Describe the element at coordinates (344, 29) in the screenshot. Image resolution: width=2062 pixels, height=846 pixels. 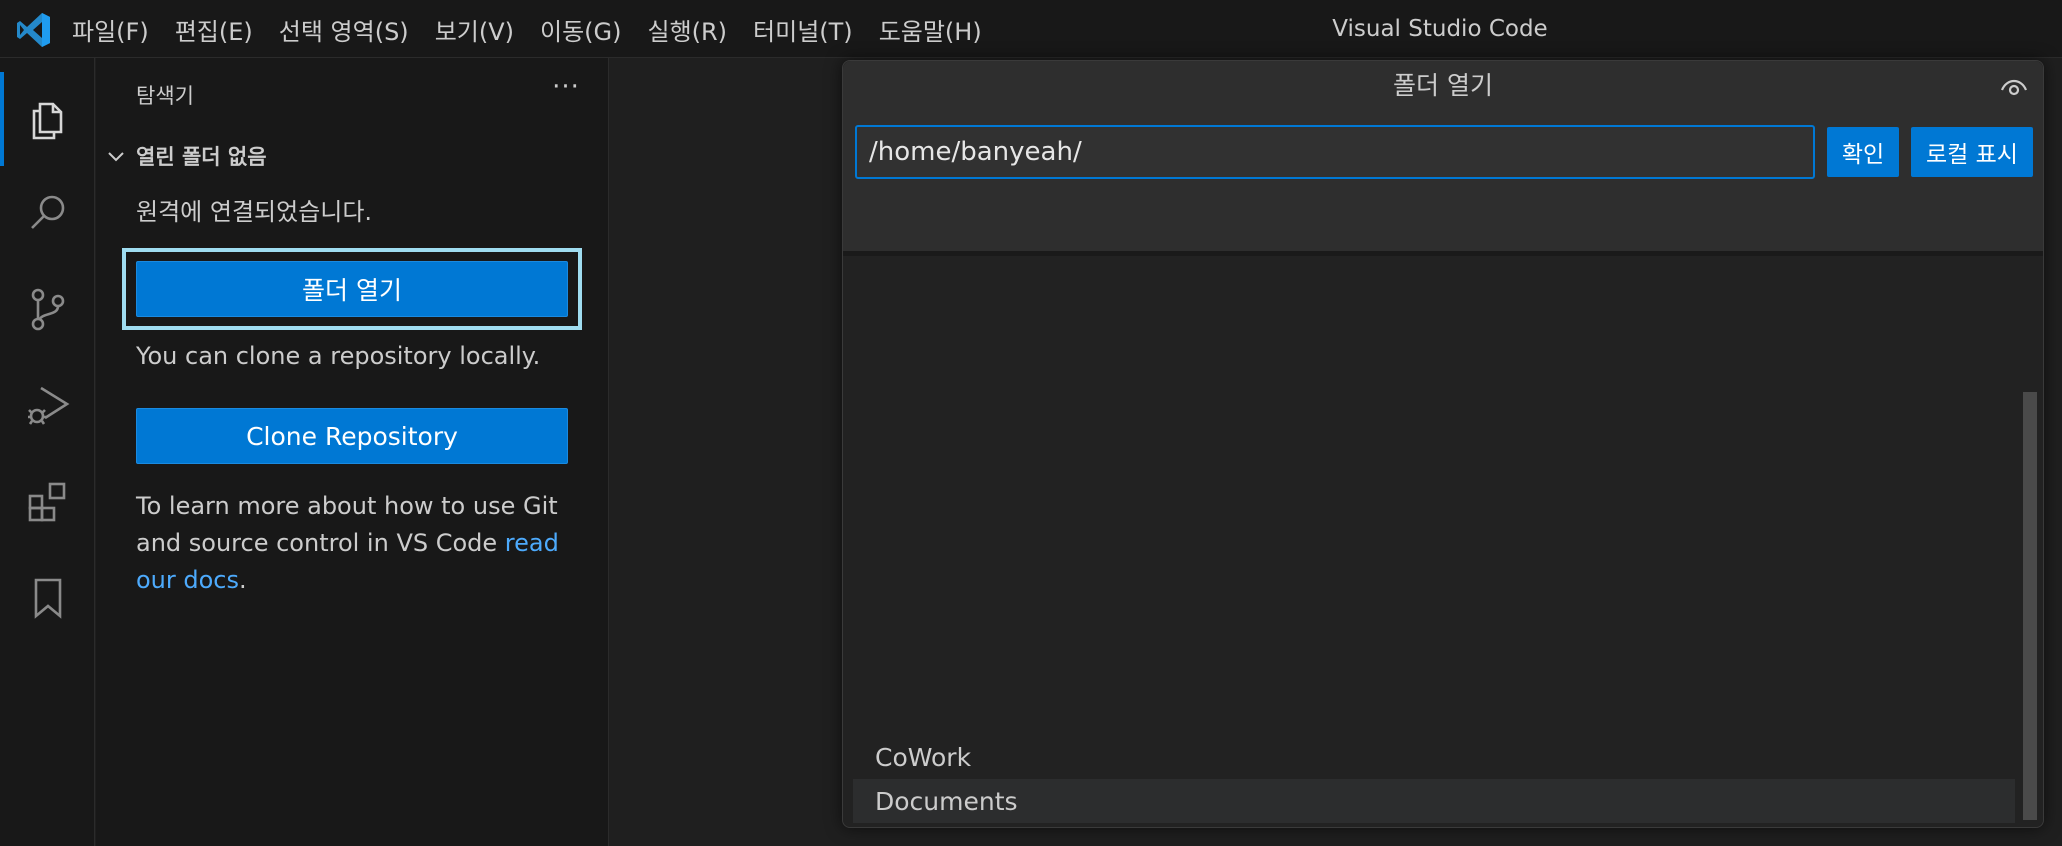
I see `menu-selection: 선택 영역(S)` at that location.